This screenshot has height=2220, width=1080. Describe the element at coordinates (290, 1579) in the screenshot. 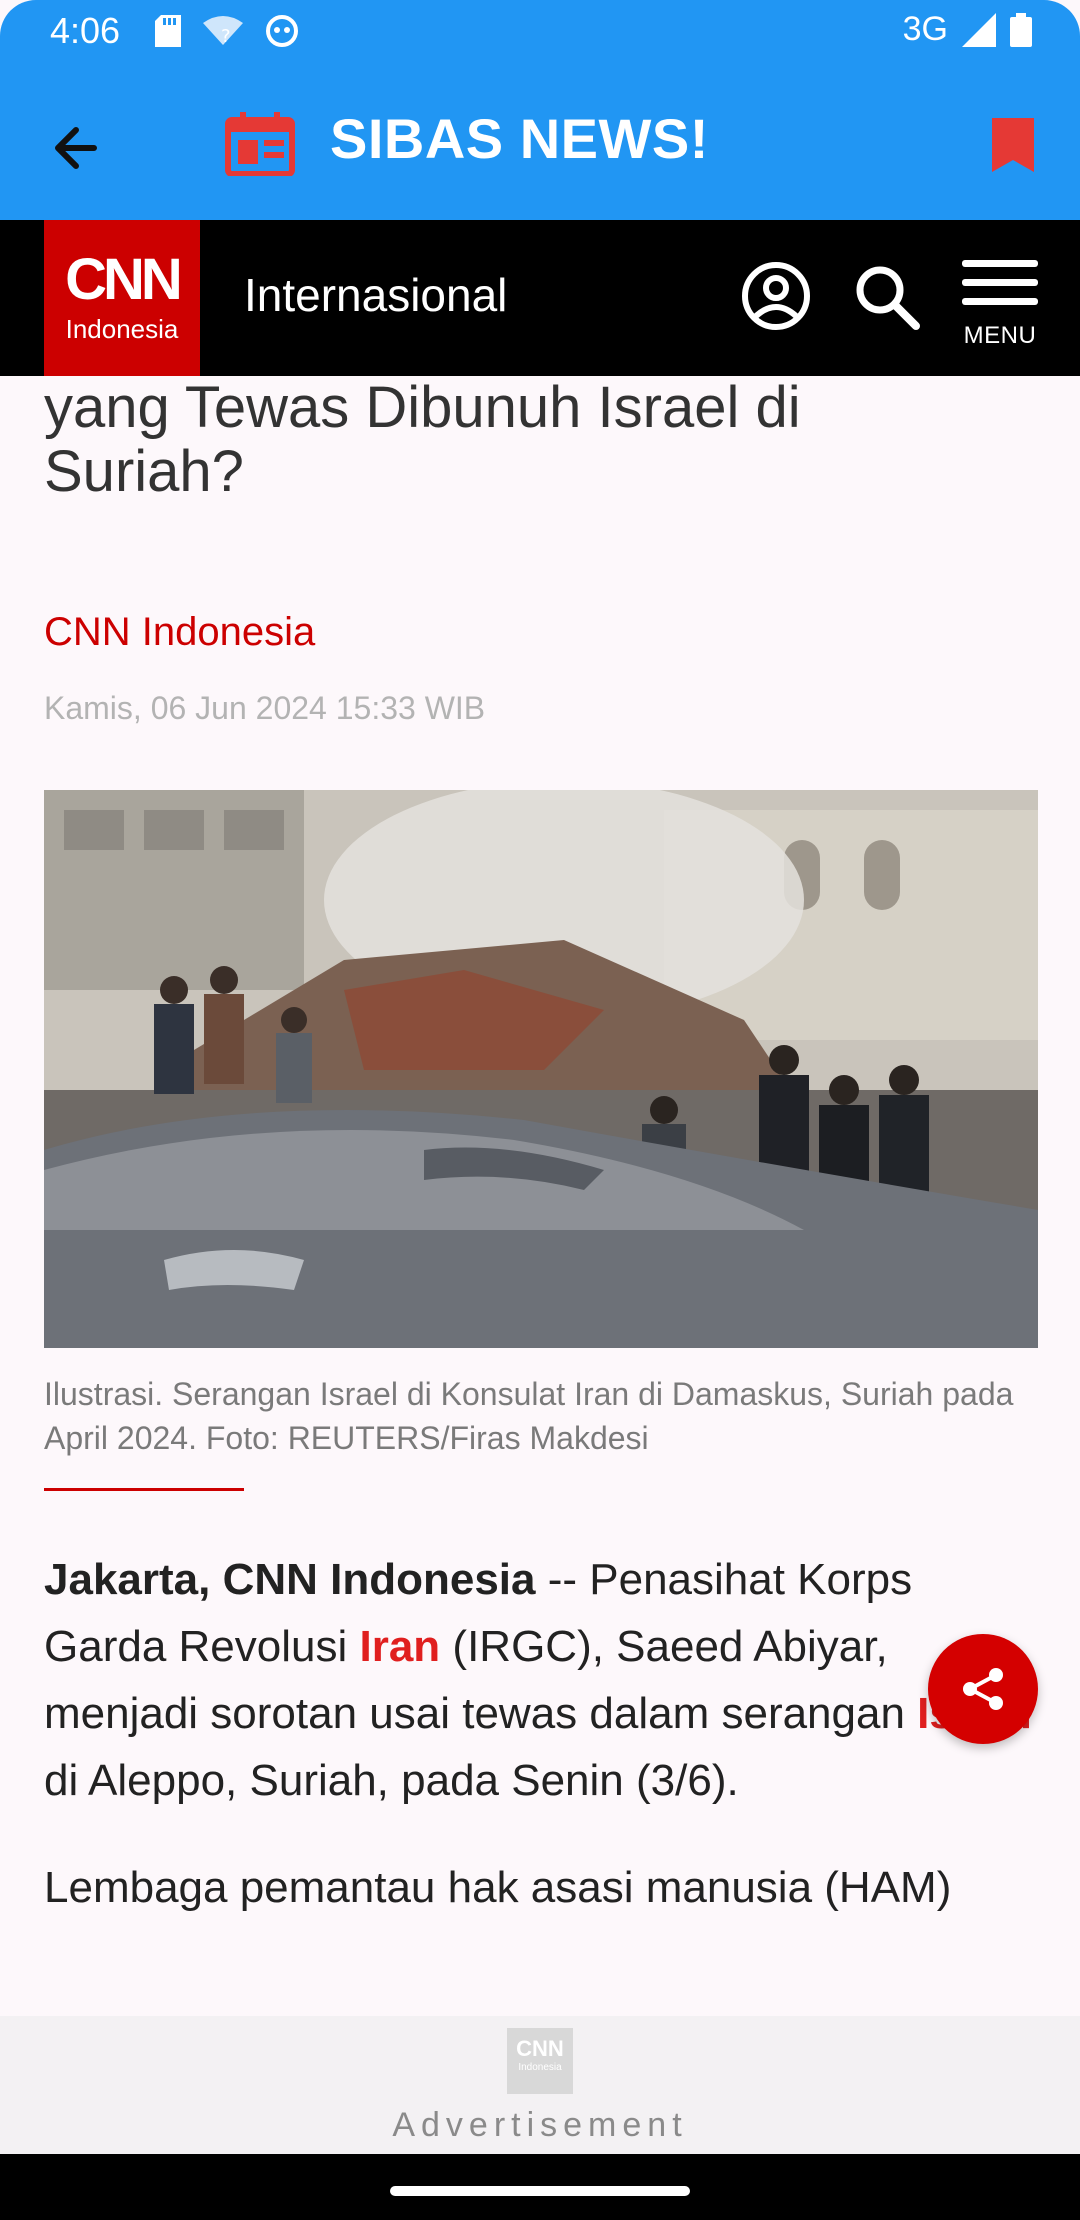

I see `dateline: Jakarta, CNN Indonesia` at that location.